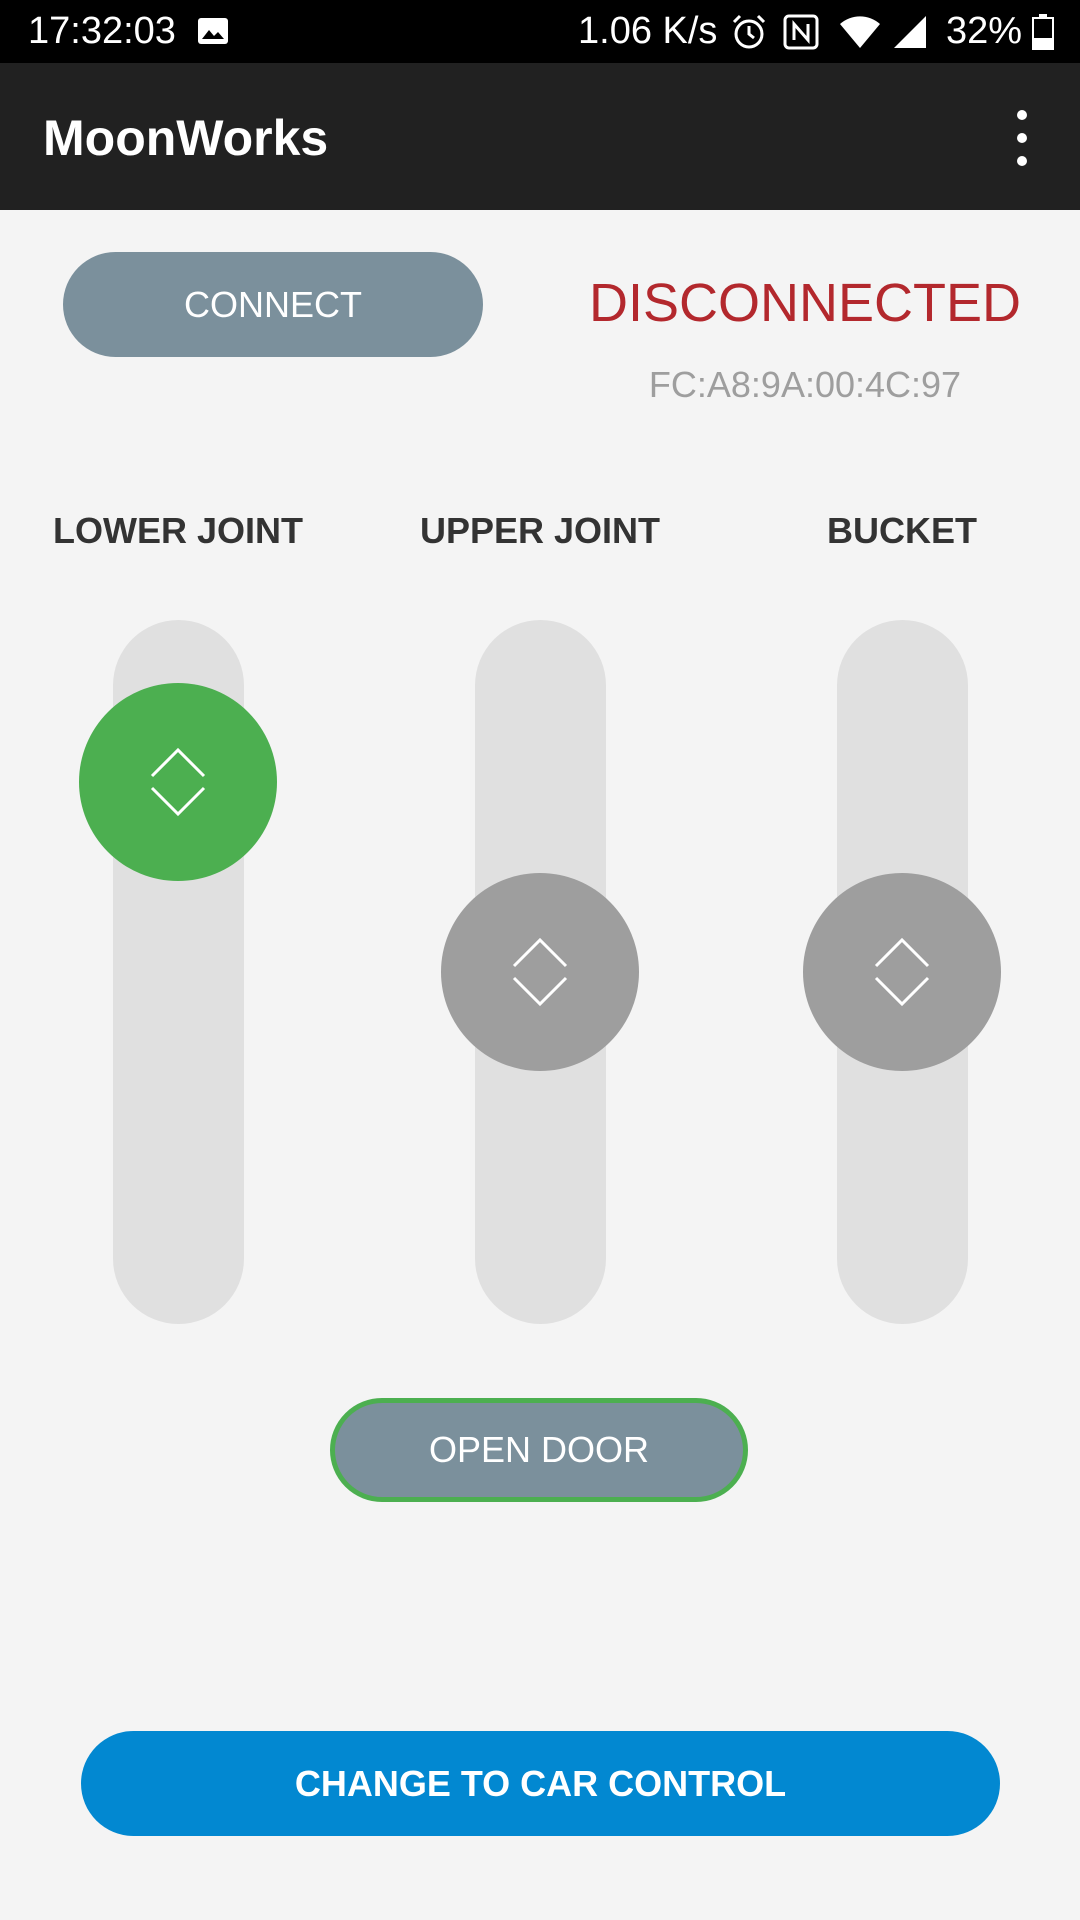 This screenshot has height=1920, width=1080. Describe the element at coordinates (1043, 32) in the screenshot. I see `battery-icon` at that location.